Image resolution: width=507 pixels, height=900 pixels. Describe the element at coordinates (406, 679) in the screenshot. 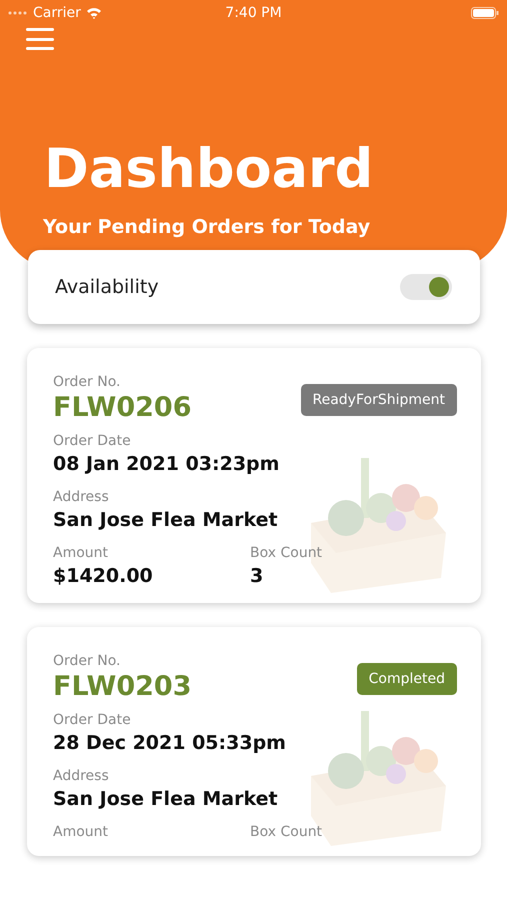

I see `status-badge: Completed` at that location.